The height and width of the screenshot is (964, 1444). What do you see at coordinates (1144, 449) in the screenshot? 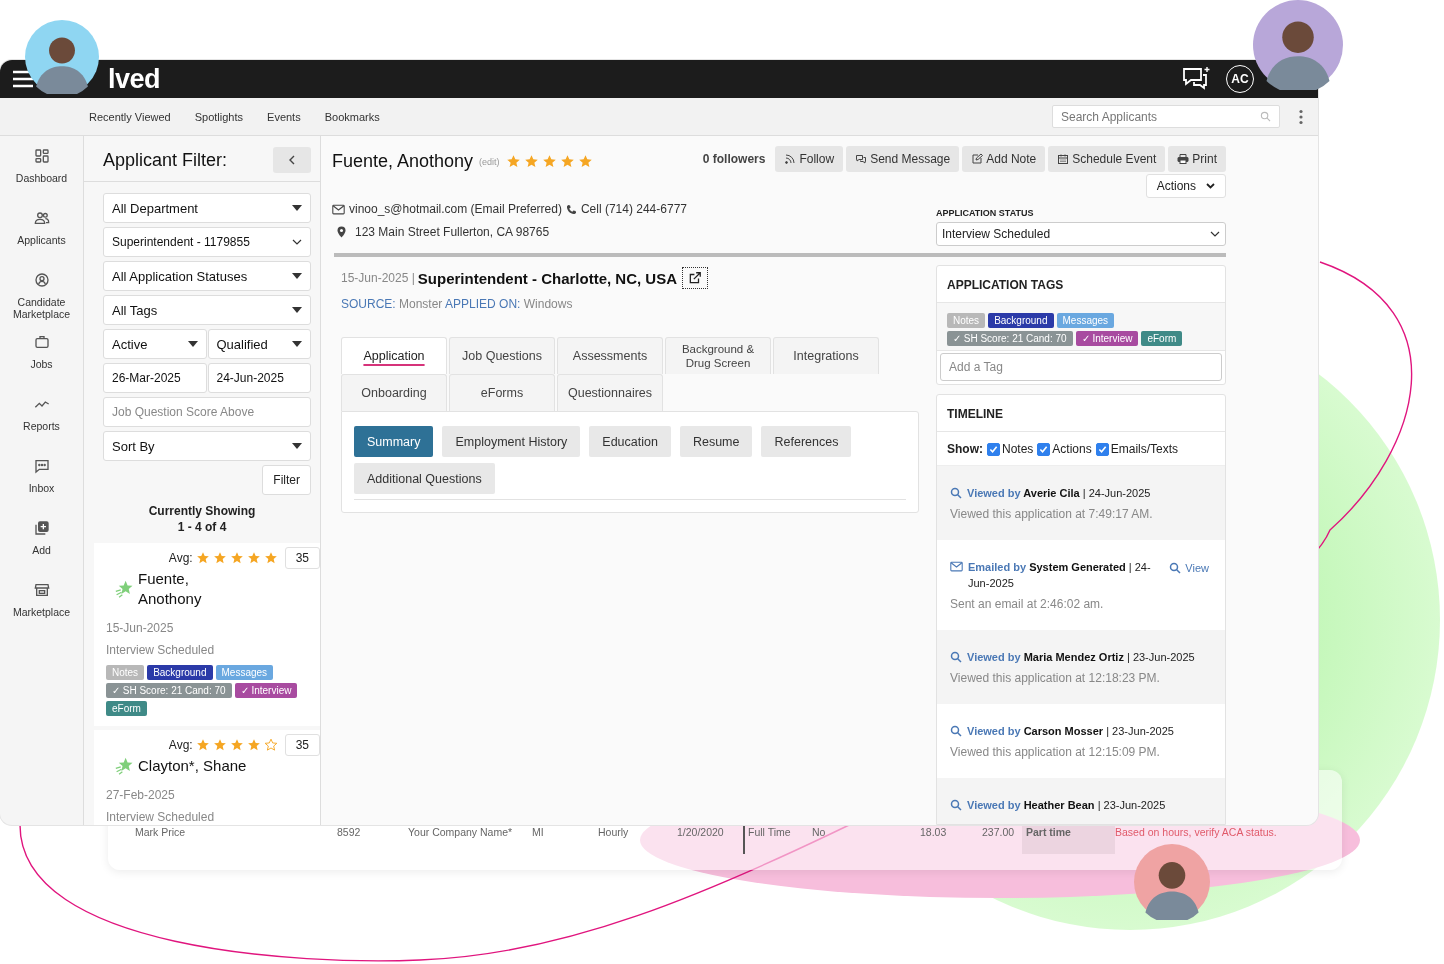
I see `checkbox-label: Emails/Texts` at bounding box center [1144, 449].